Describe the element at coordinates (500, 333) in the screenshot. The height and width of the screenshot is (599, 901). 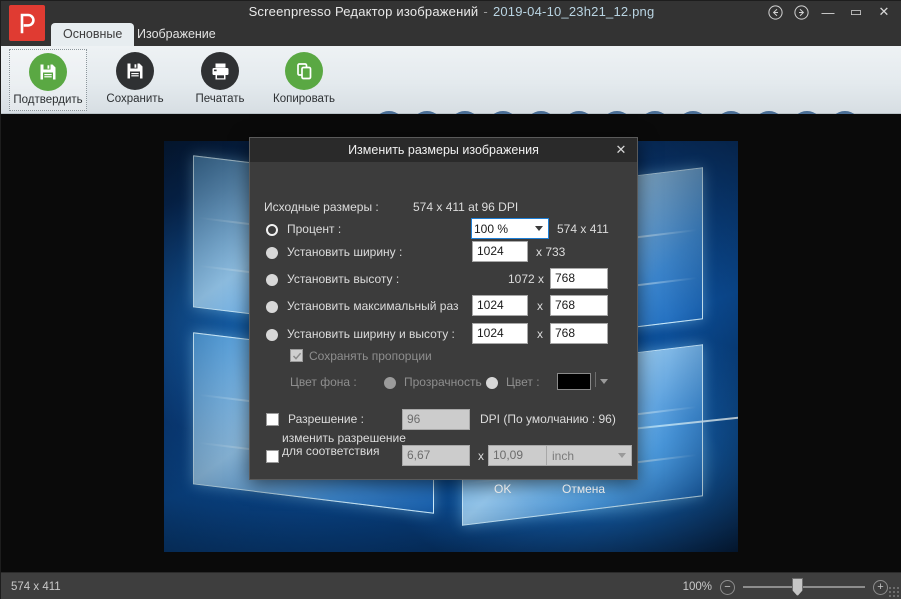
I see `wh-width-input: 1024` at that location.